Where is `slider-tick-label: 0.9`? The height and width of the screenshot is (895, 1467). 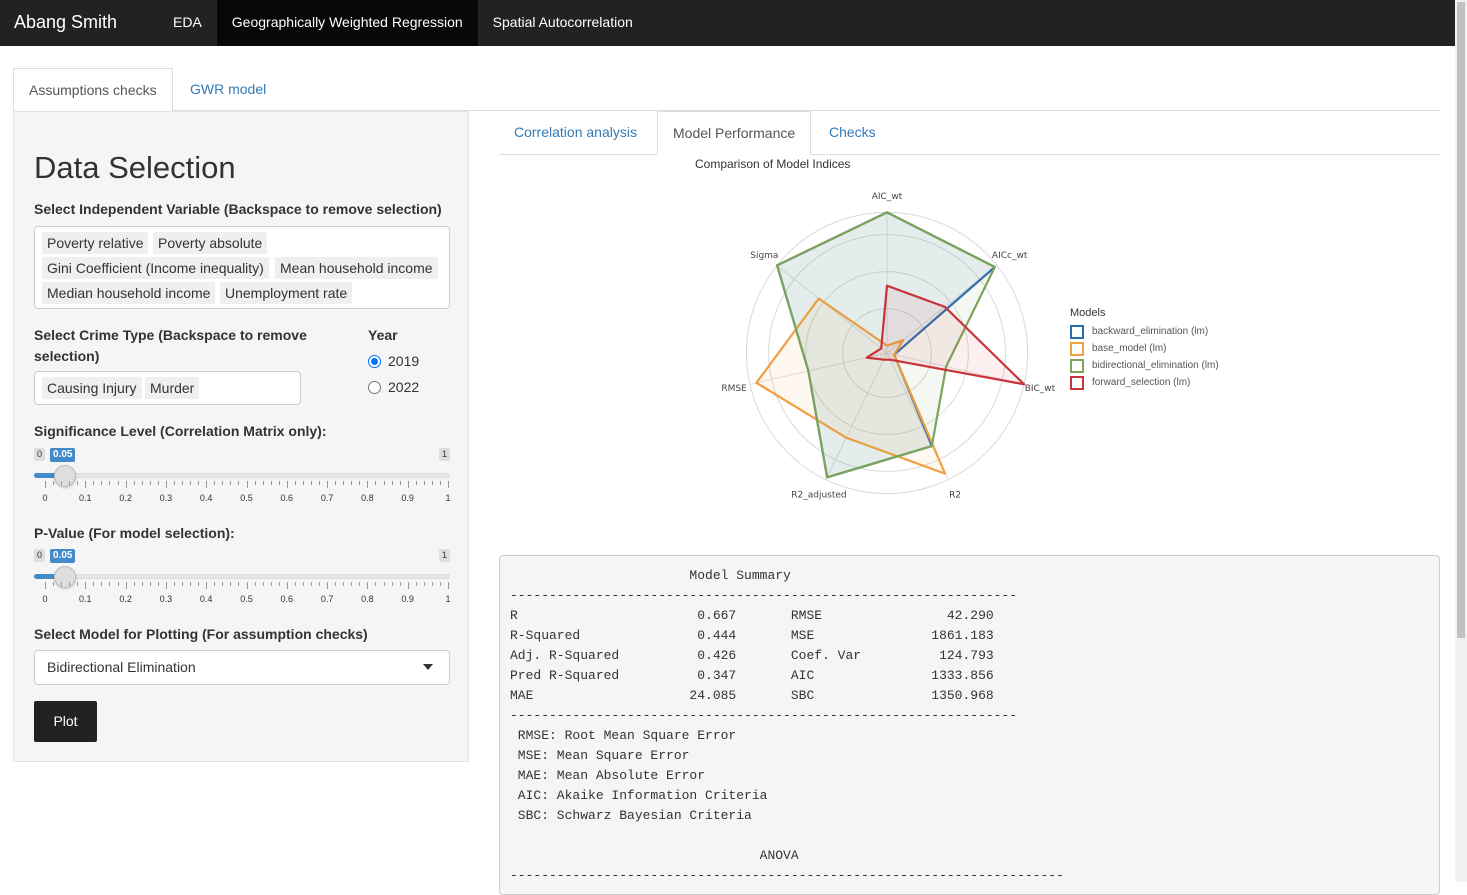 slider-tick-label: 0.9 is located at coordinates (407, 498).